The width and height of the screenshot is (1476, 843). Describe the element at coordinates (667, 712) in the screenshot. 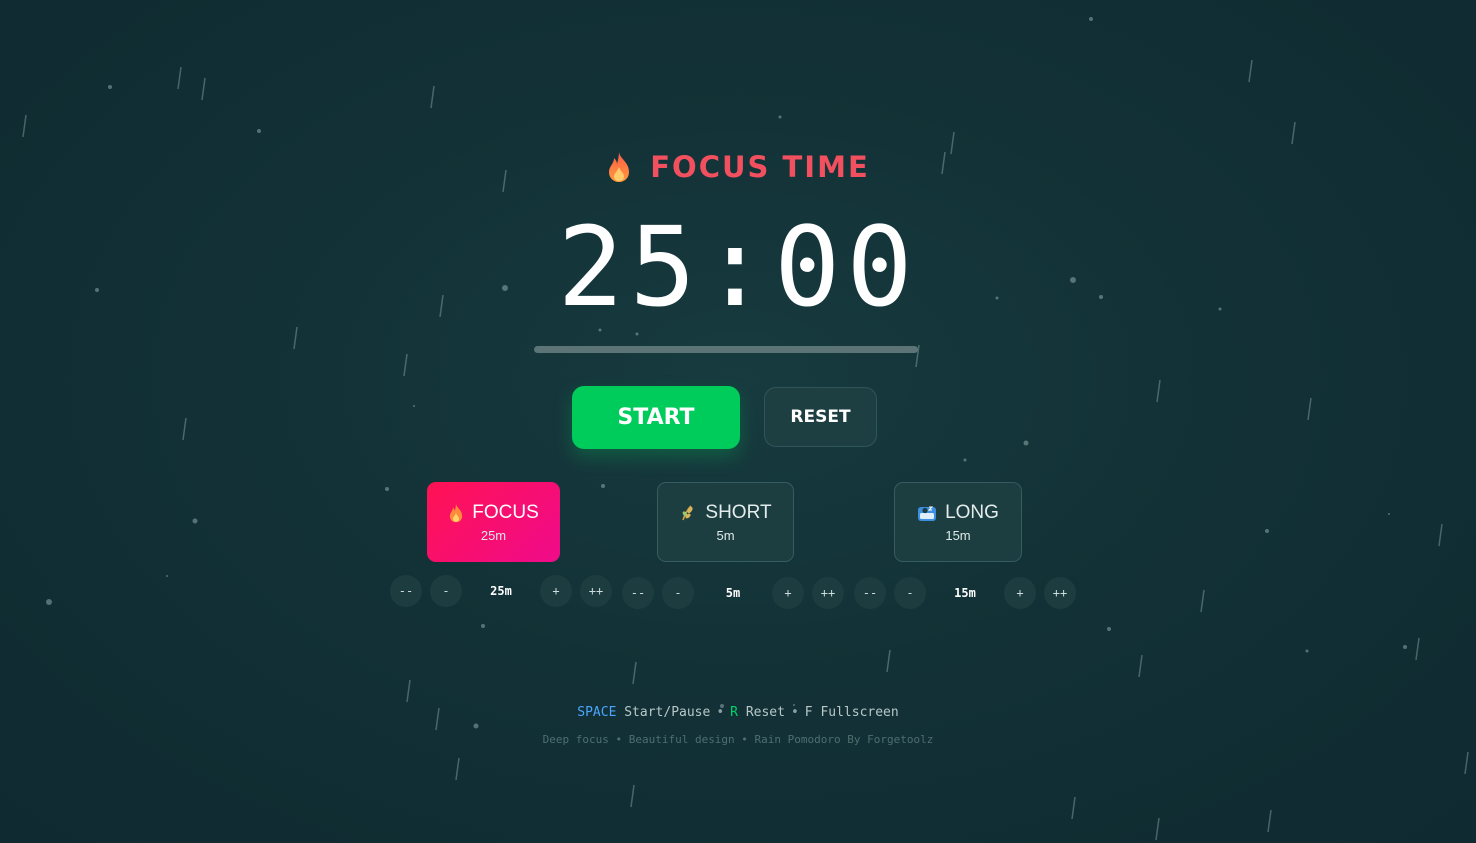

I see `space-action: Start/Pause` at that location.